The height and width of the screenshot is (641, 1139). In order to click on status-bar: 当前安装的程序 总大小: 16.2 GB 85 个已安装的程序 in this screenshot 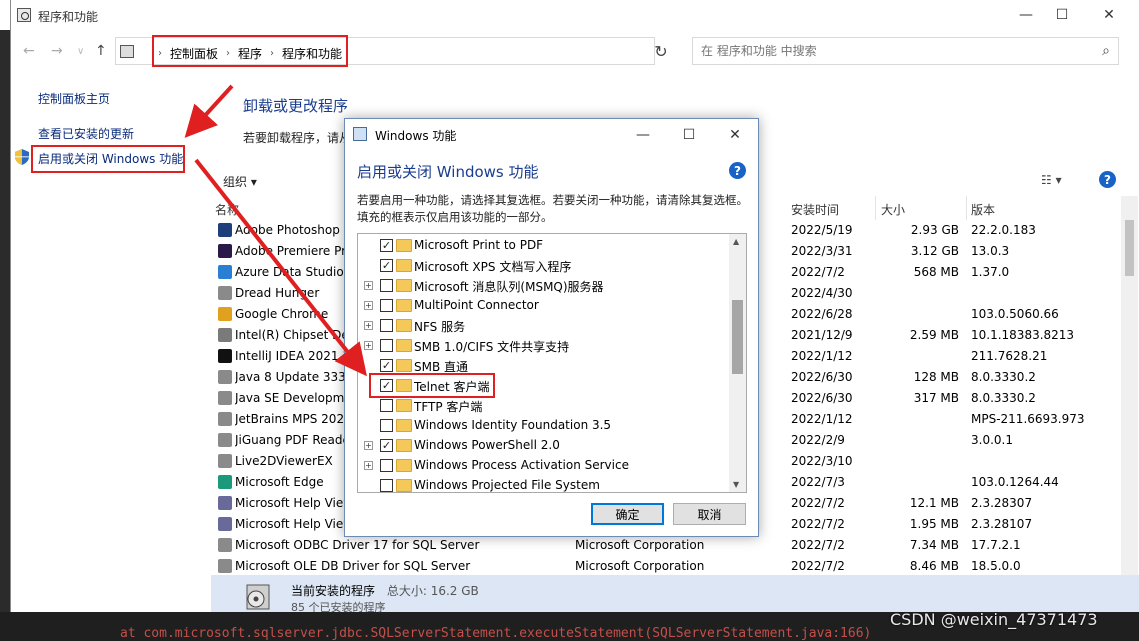, I will do `click(675, 594)`.